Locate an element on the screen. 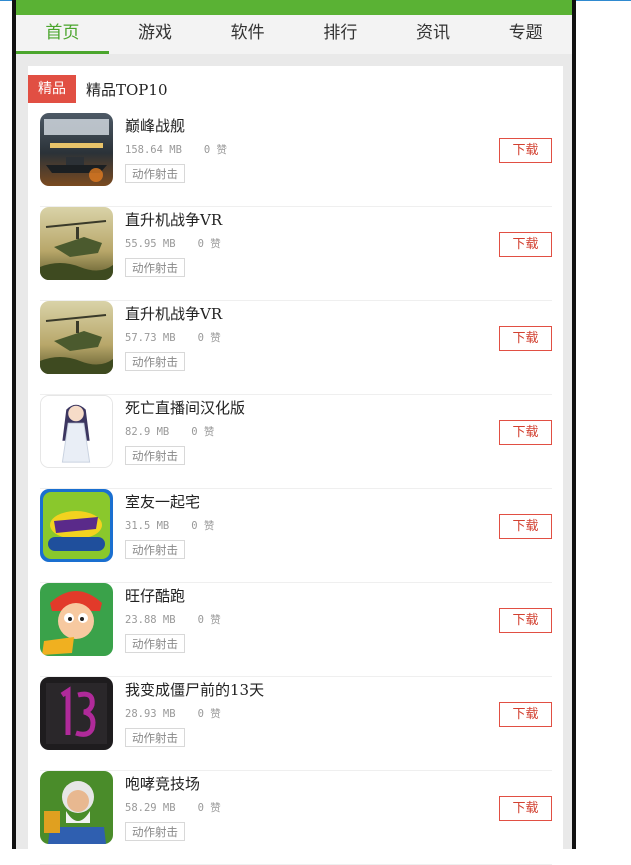 The width and height of the screenshot is (631, 865). app-size: 23.88 MB is located at coordinates (150, 620).